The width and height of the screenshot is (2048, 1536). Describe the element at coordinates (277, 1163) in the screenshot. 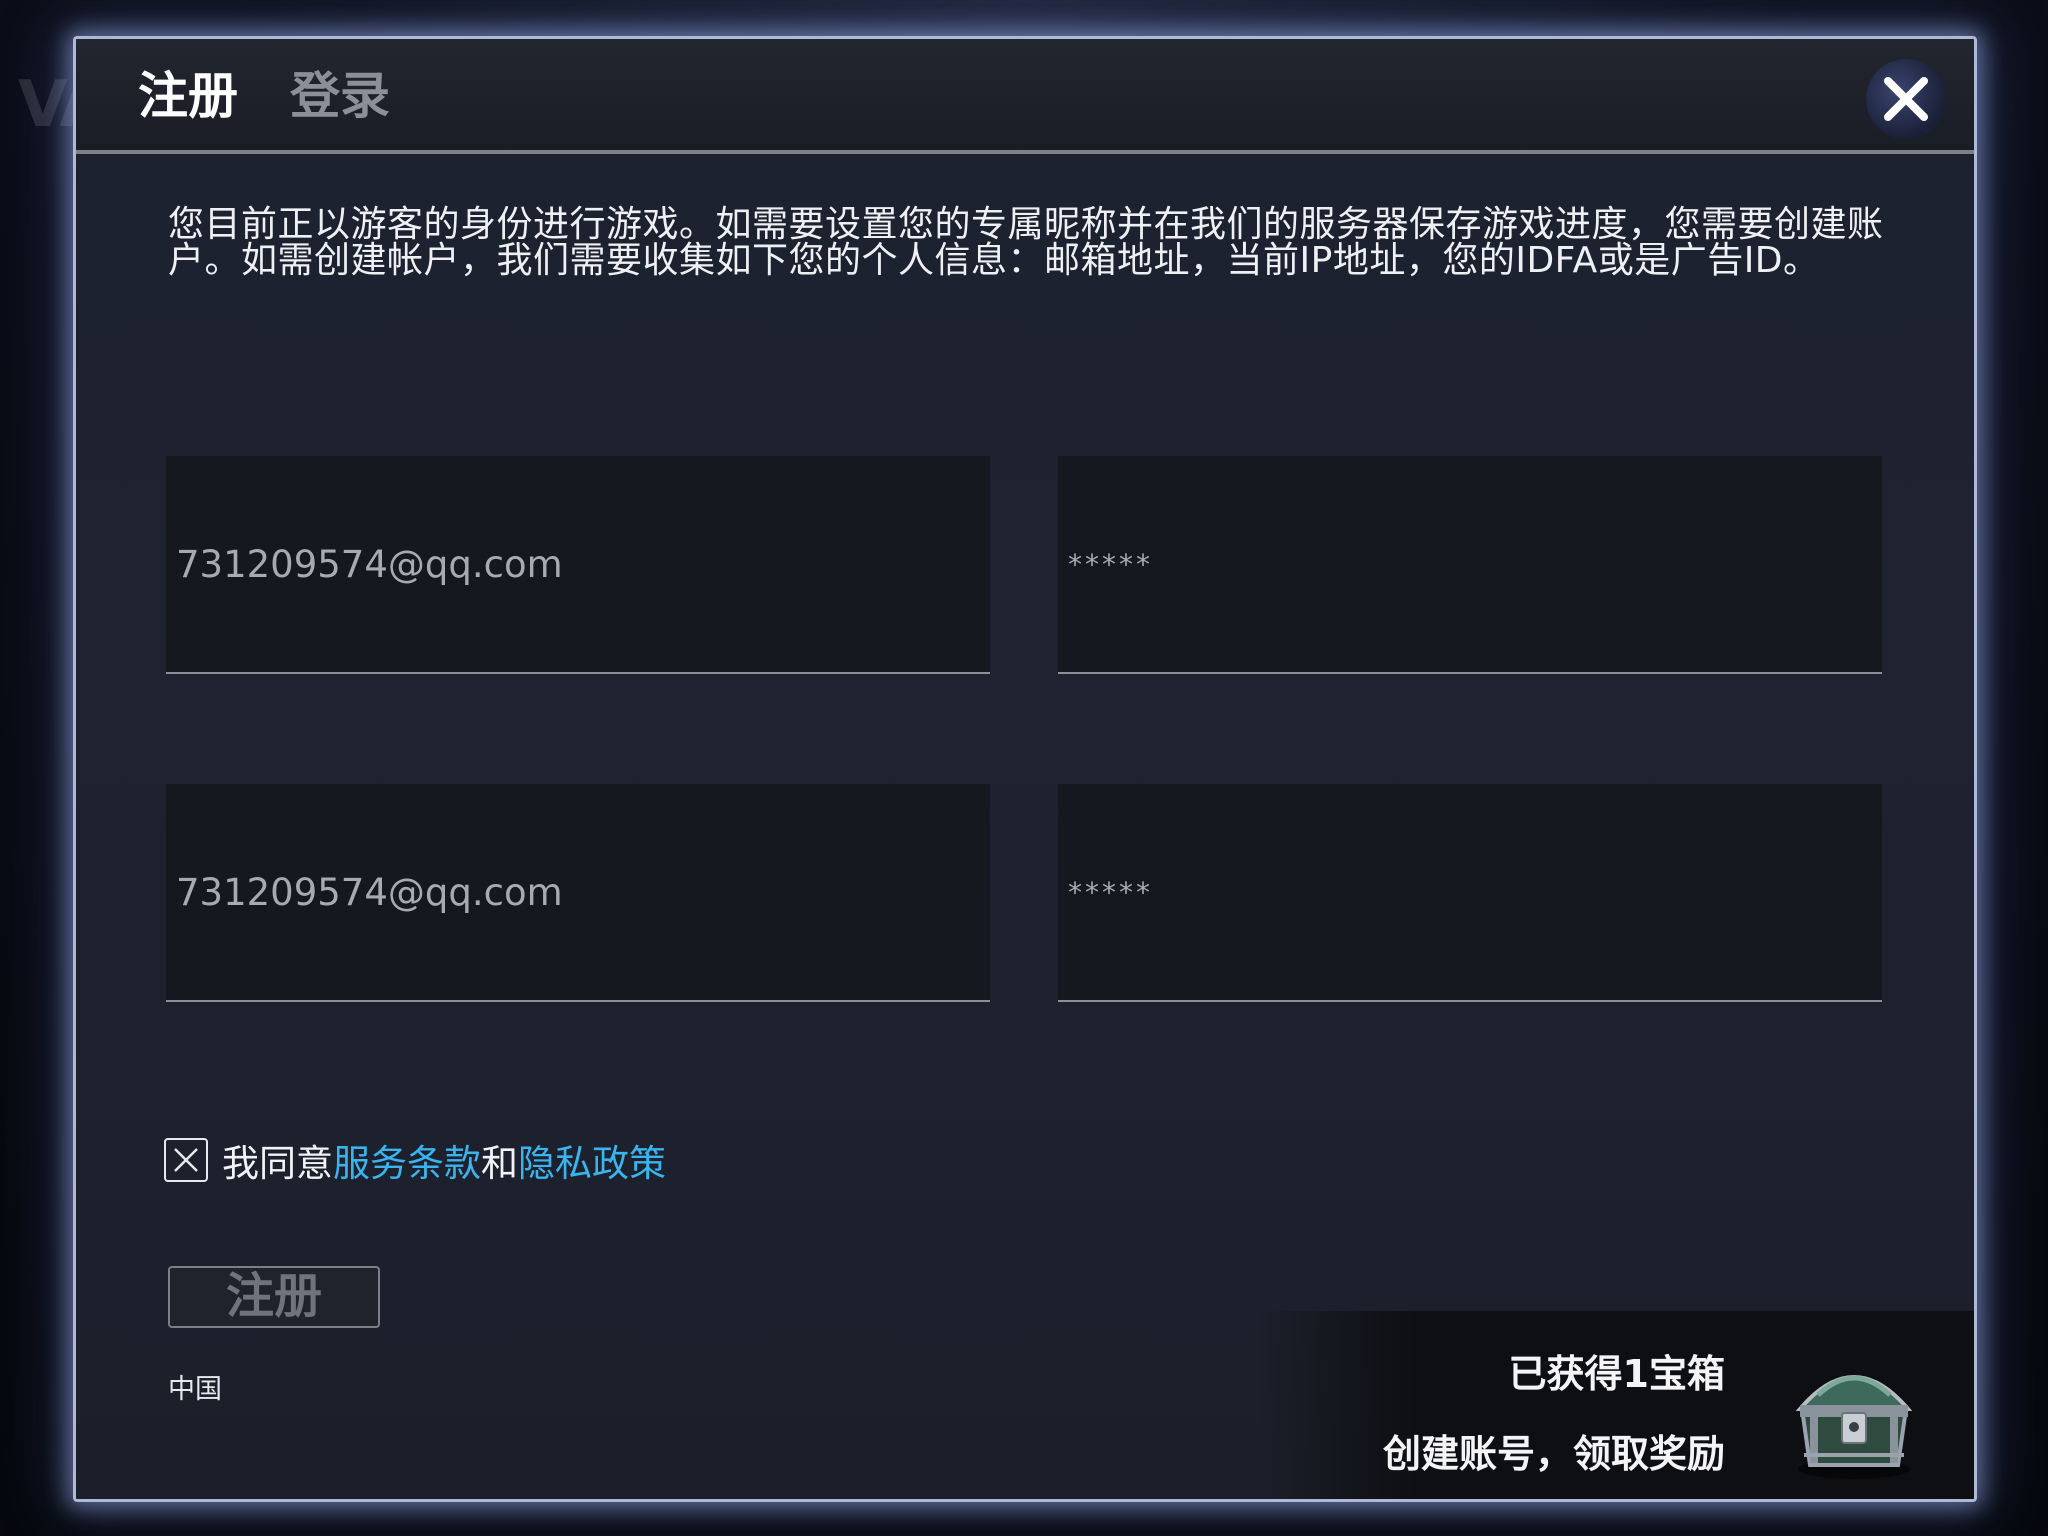

I see `agree-prefix: 我同意` at that location.